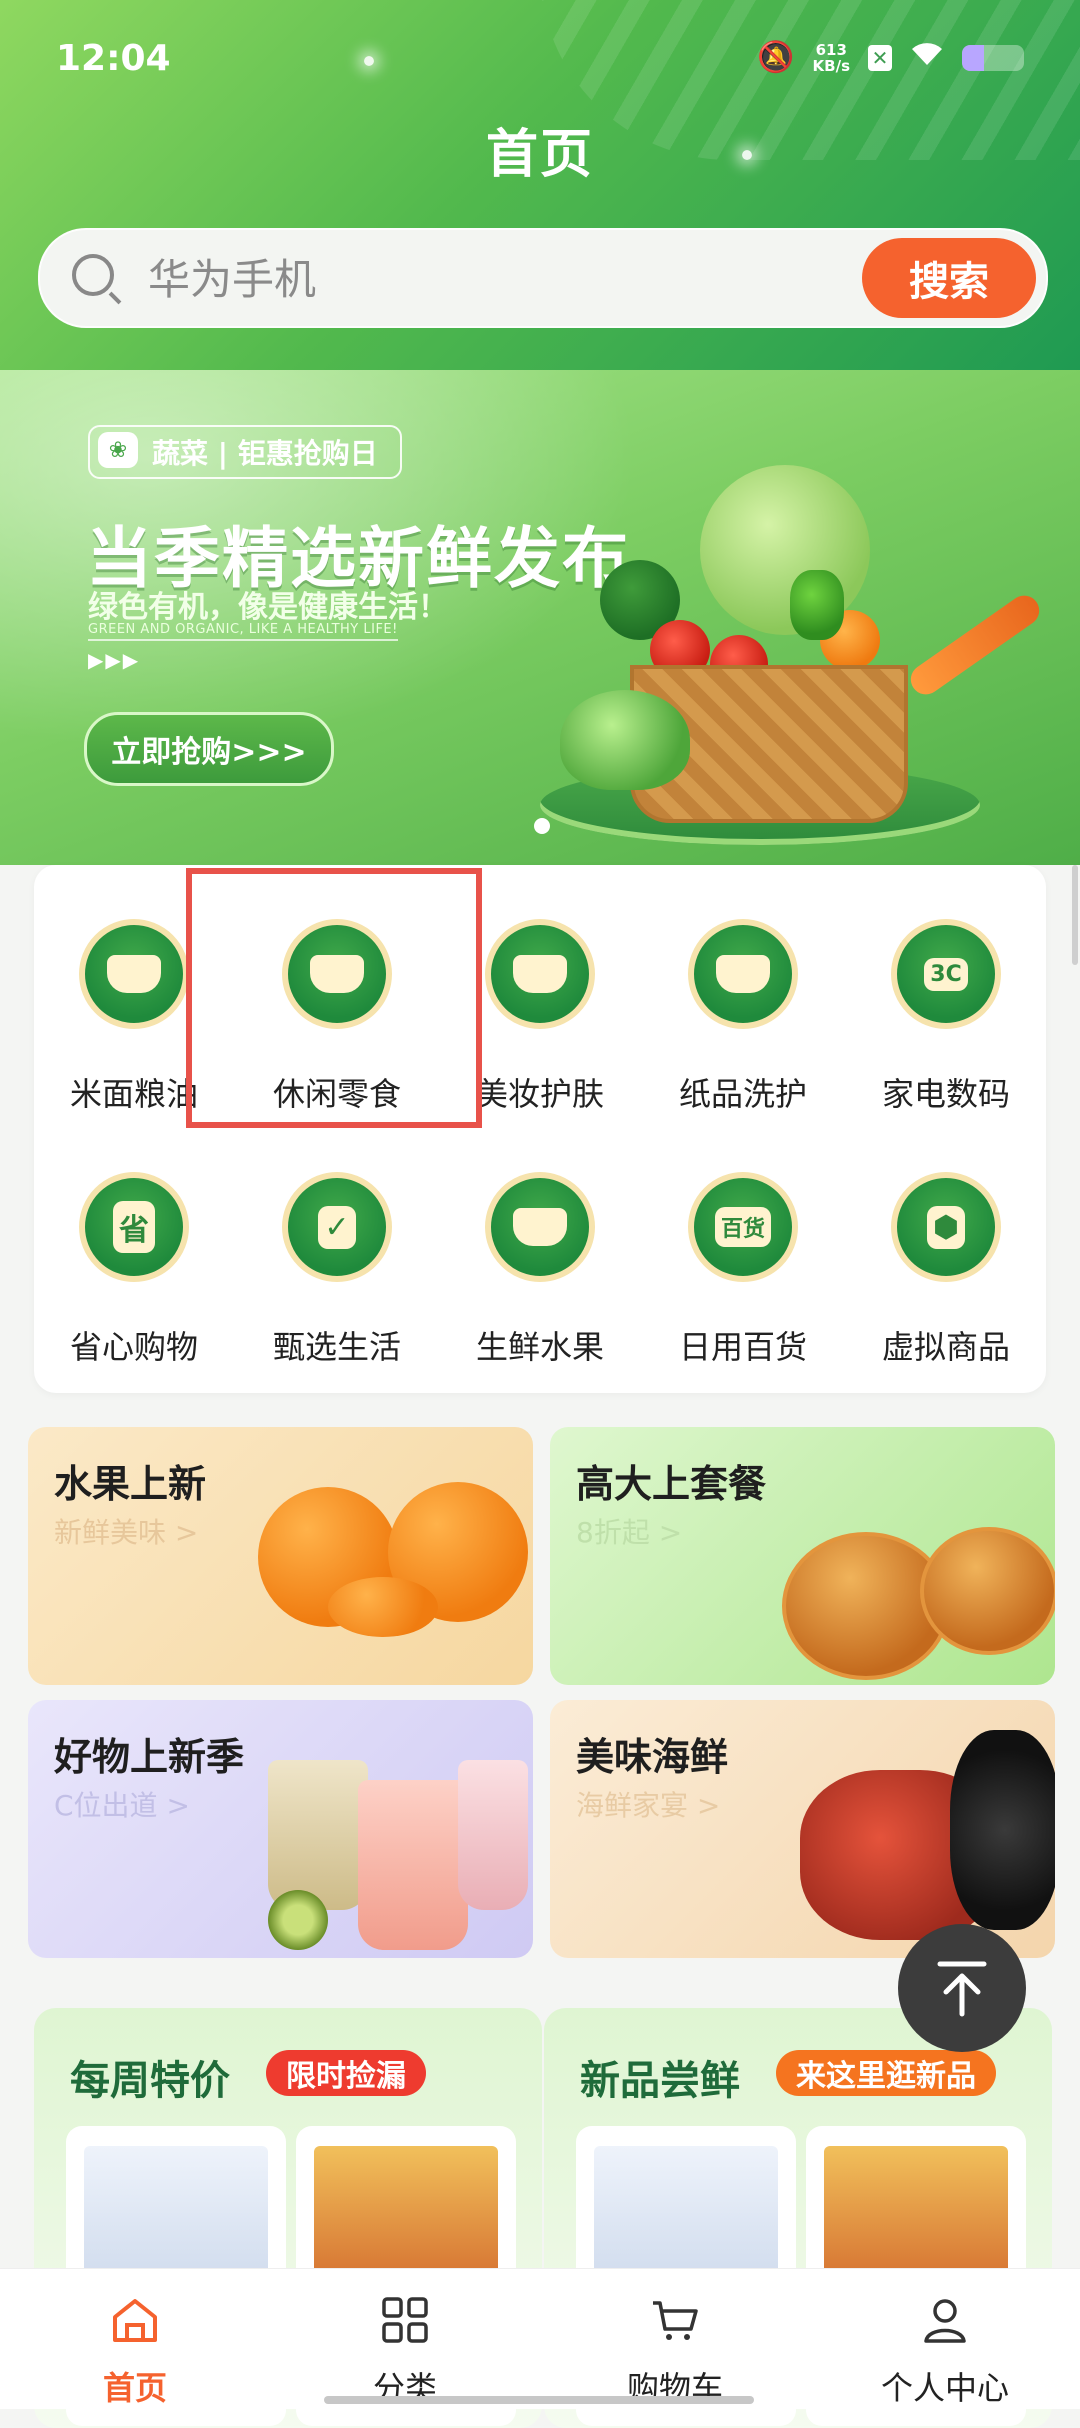 The width and height of the screenshot is (1080, 2428). Describe the element at coordinates (1075, 915) in the screenshot. I see `scrollbar` at that location.